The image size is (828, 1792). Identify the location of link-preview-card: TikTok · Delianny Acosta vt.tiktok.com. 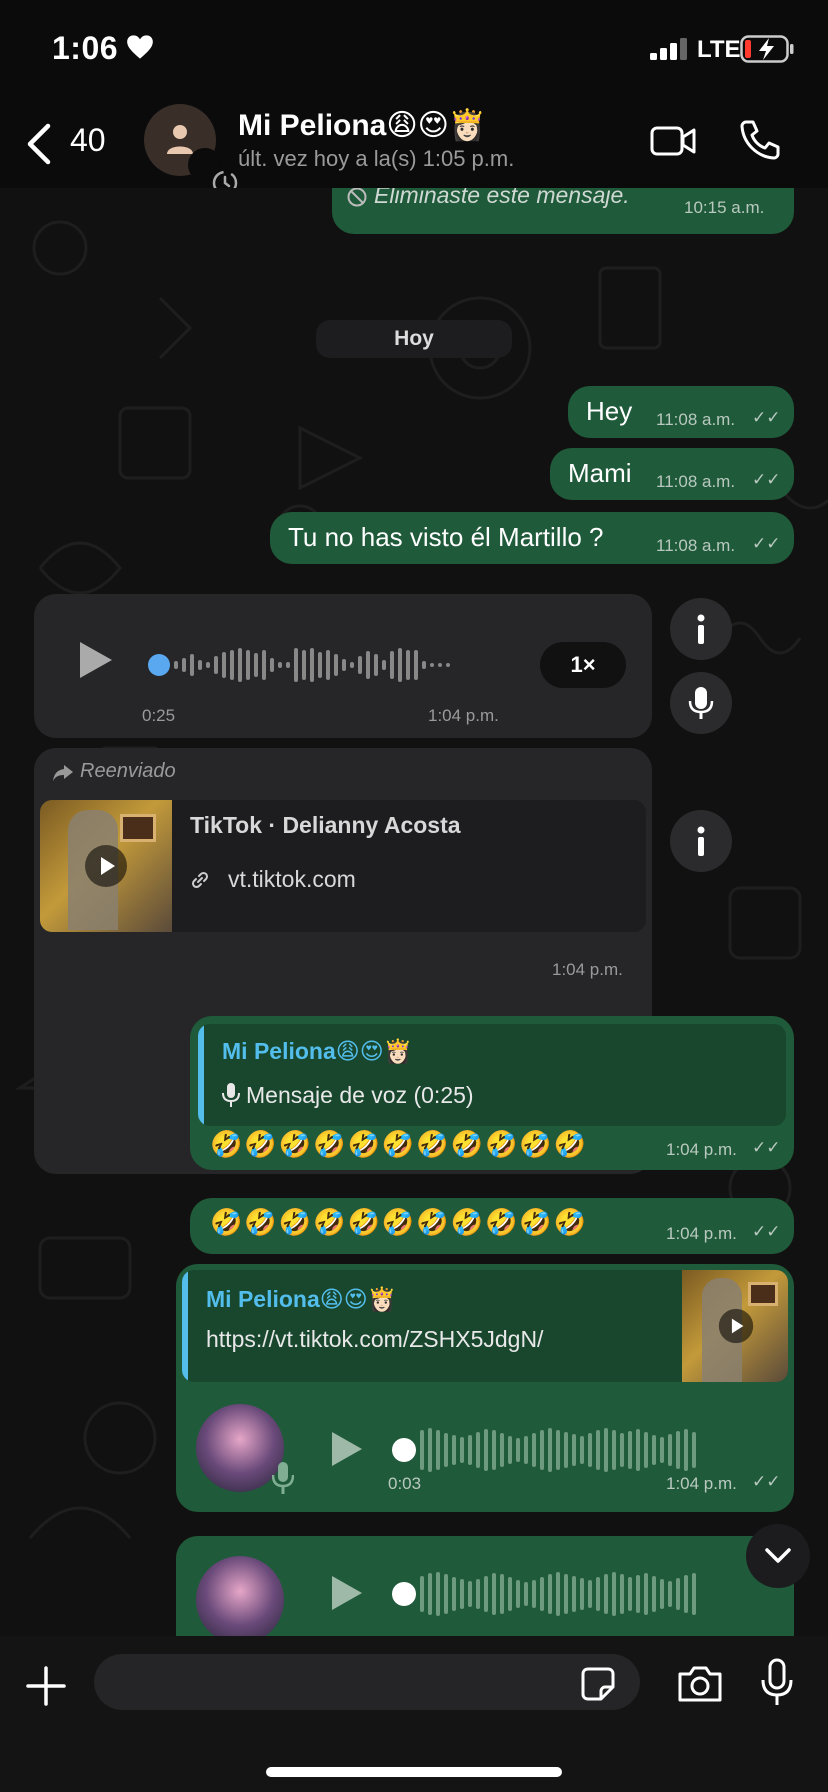
(343, 866).